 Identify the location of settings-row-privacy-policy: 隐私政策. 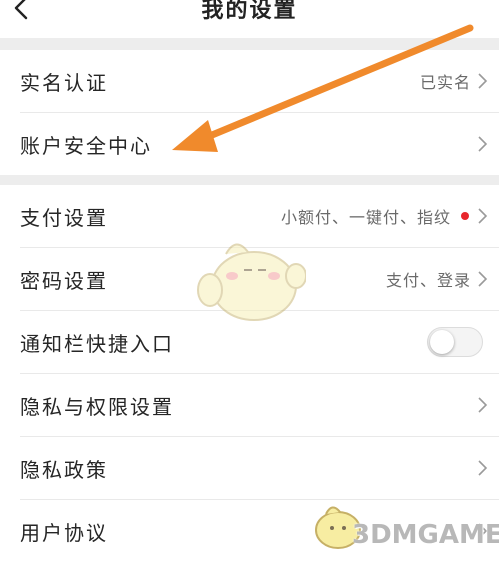
(249, 468).